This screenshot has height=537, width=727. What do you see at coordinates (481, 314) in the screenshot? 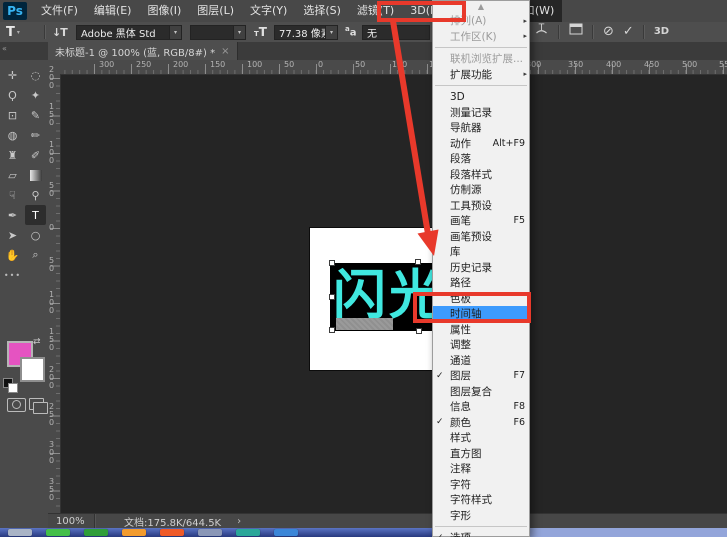
I see `menu-item-timeline: 时间轴` at bounding box center [481, 314].